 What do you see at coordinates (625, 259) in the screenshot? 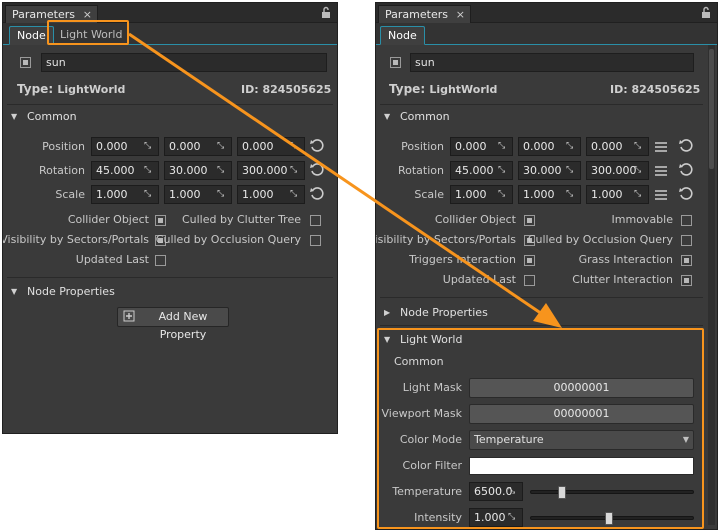
I see `grass-interaction-label: Grass Interaction` at bounding box center [625, 259].